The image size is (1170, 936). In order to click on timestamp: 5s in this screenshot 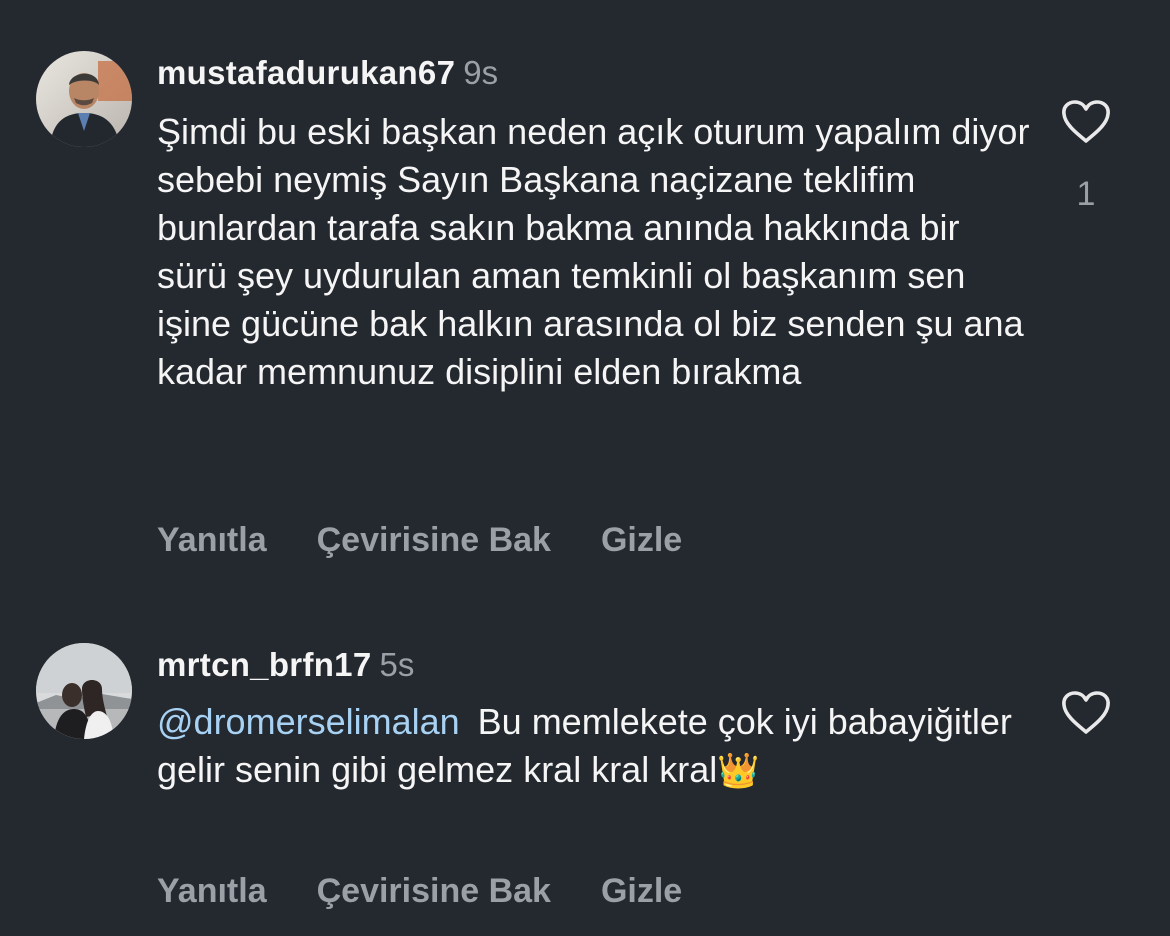, I will do `click(397, 664)`.